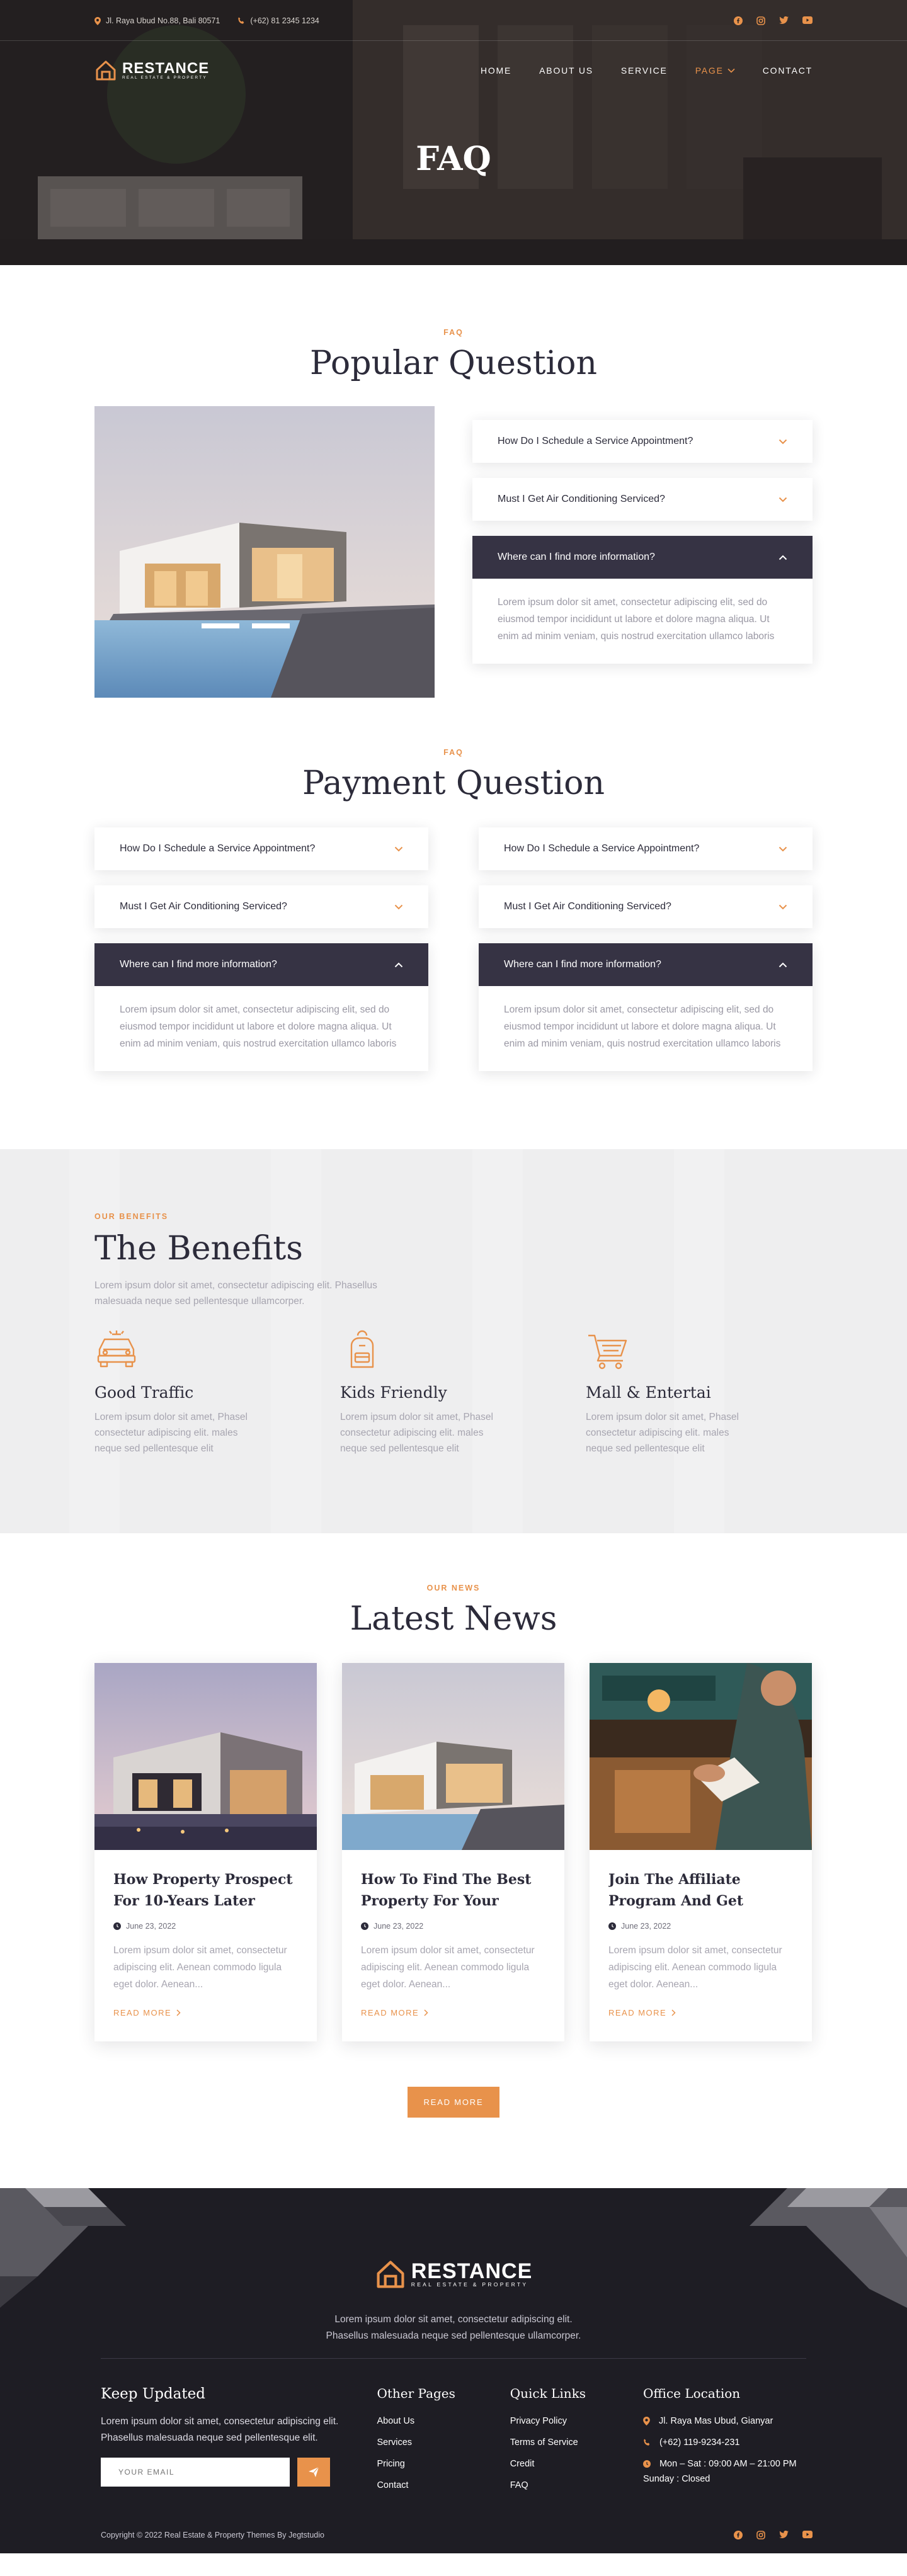  What do you see at coordinates (566, 70) in the screenshot?
I see `nav-item-about-us: ABOUT US` at bounding box center [566, 70].